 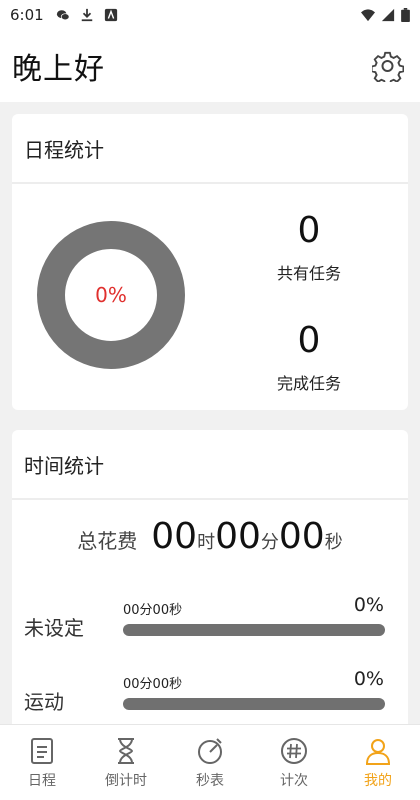 I want to click on completion-donut: 0%, so click(x=111, y=295).